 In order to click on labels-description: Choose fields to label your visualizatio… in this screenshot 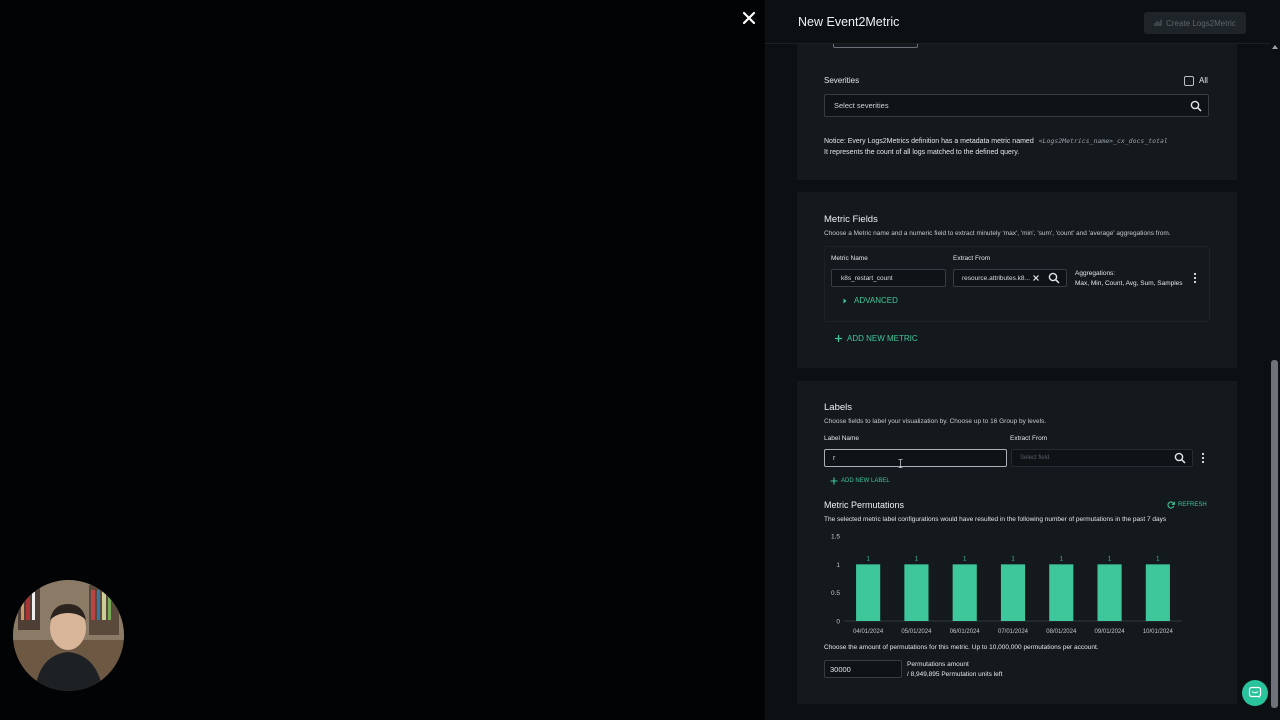, I will do `click(935, 421)`.